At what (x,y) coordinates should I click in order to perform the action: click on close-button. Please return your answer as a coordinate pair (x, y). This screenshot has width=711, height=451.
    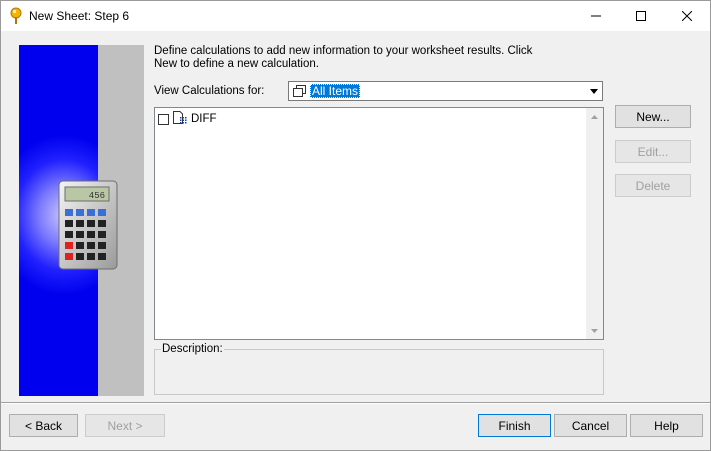
    Looking at the image, I should click on (687, 16).